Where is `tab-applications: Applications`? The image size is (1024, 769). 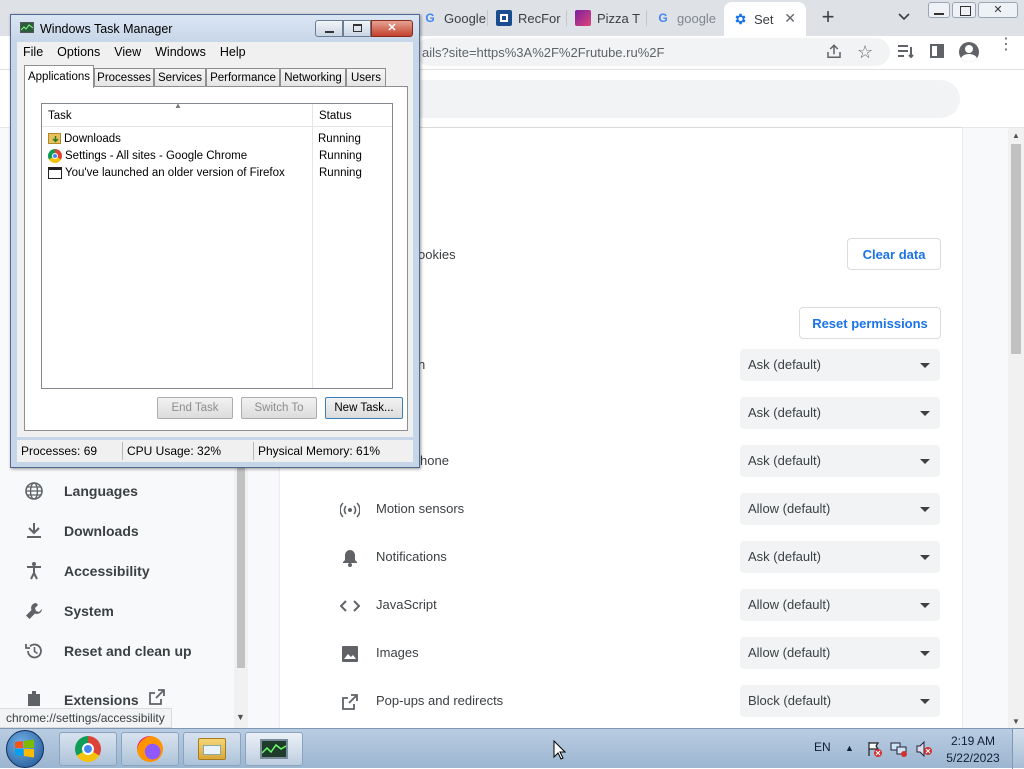 tab-applications: Applications is located at coordinates (59, 76).